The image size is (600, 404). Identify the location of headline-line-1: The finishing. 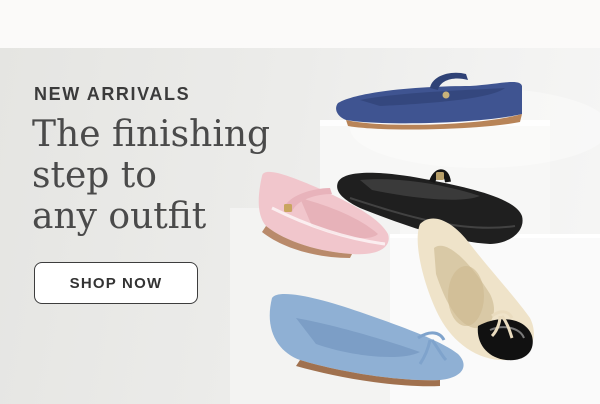
(151, 134).